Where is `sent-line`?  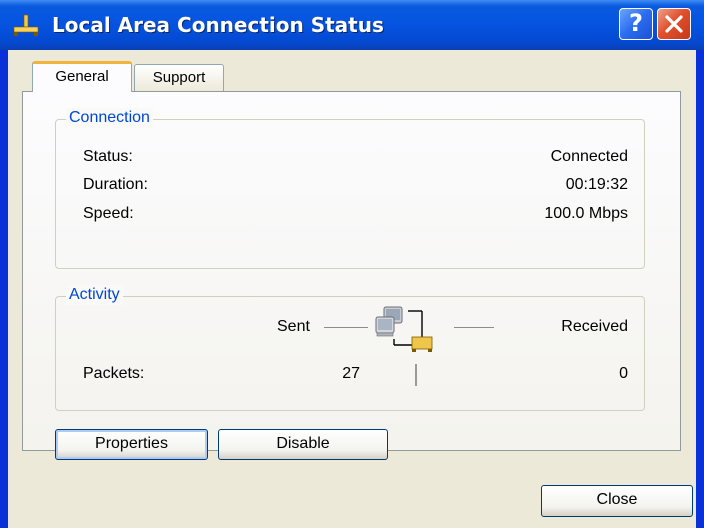 sent-line is located at coordinates (346, 327).